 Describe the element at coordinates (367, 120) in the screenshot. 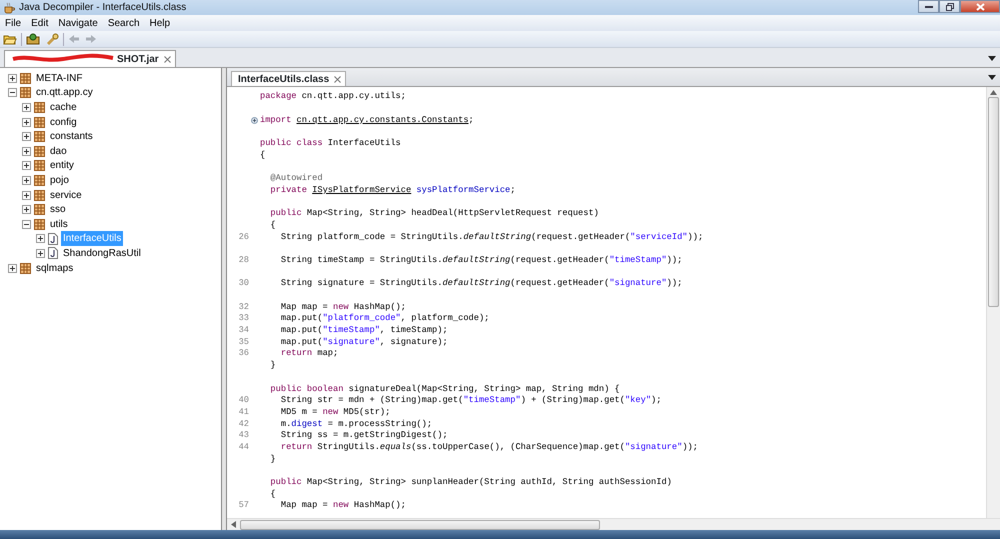

I see `code-line: import cn.qtt.app.cy.constants.Constants;` at that location.